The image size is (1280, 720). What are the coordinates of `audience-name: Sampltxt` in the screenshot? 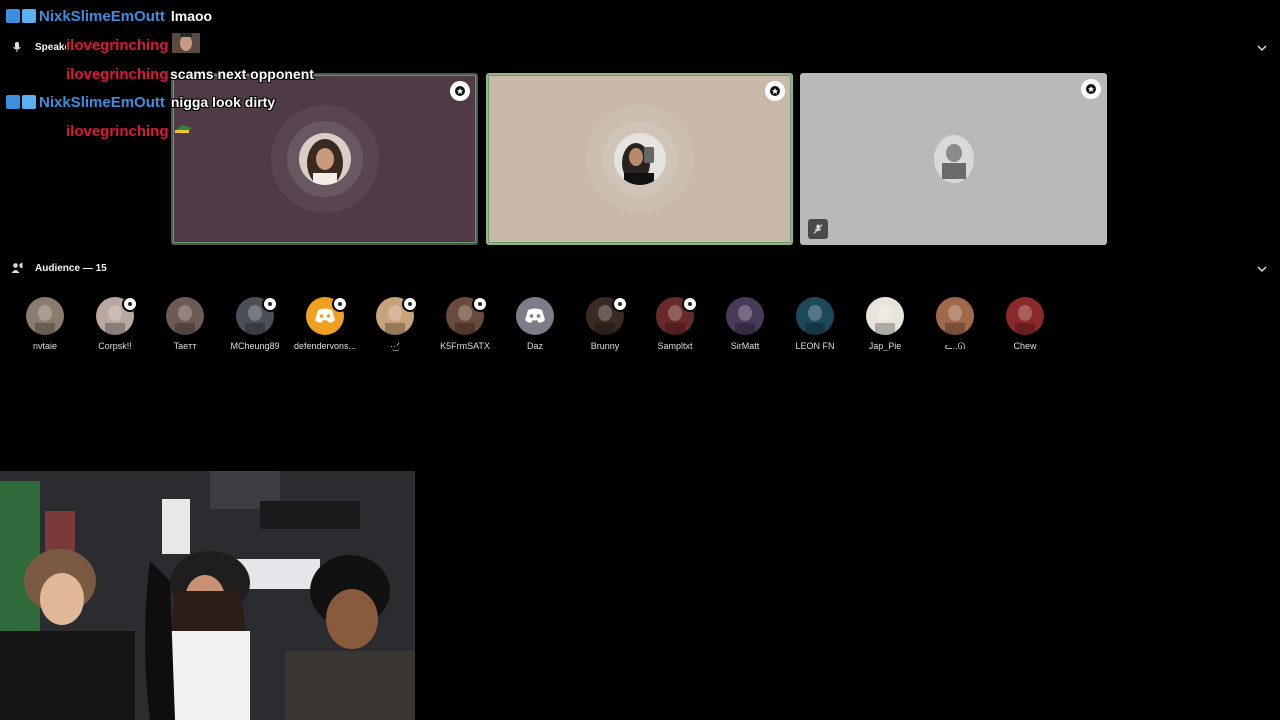 It's located at (675, 346).